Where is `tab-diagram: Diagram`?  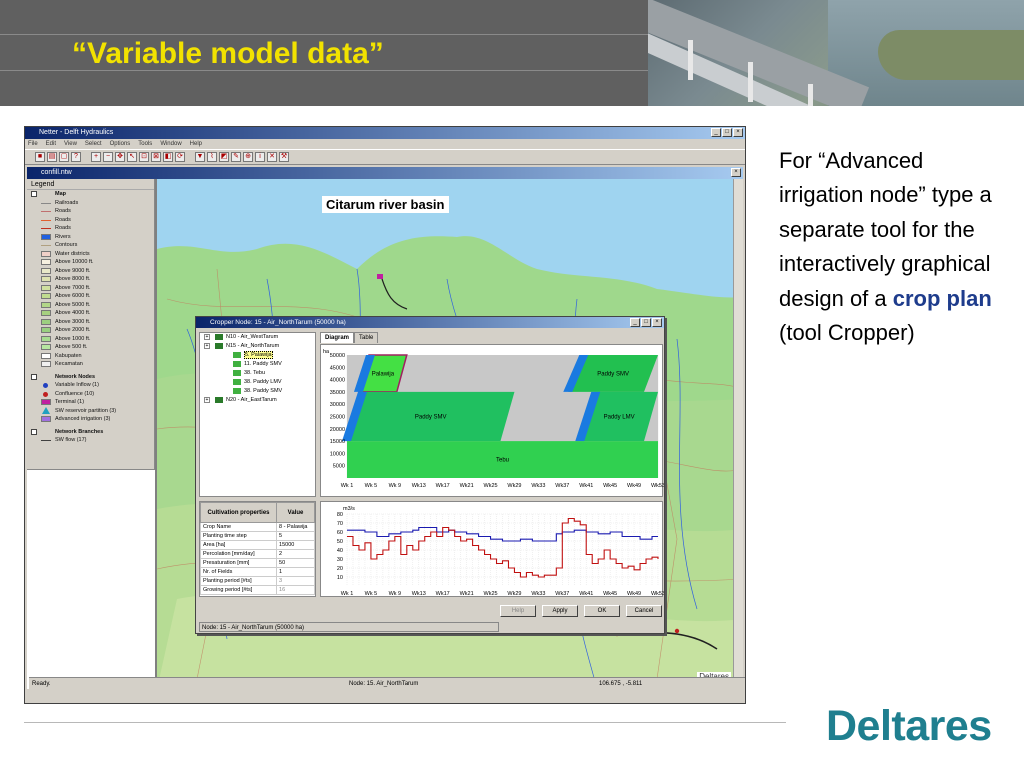 tab-diagram: Diagram is located at coordinates (337, 337).